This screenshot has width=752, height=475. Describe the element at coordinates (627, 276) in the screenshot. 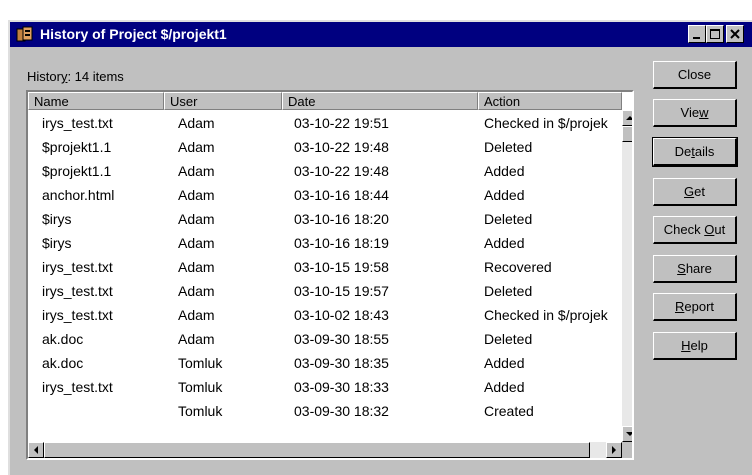

I see `vertical-scrollbar` at that location.